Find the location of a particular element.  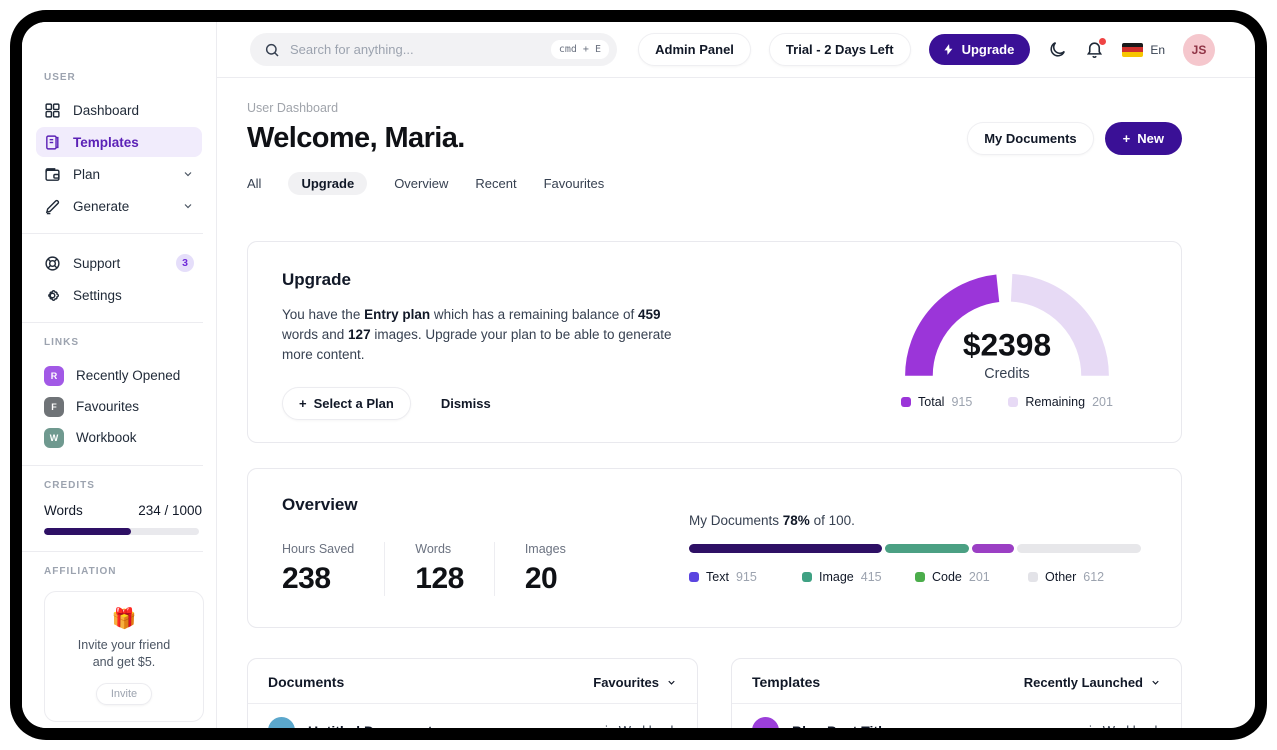

legend-remaining: Remaining 201 is located at coordinates (1060, 402).